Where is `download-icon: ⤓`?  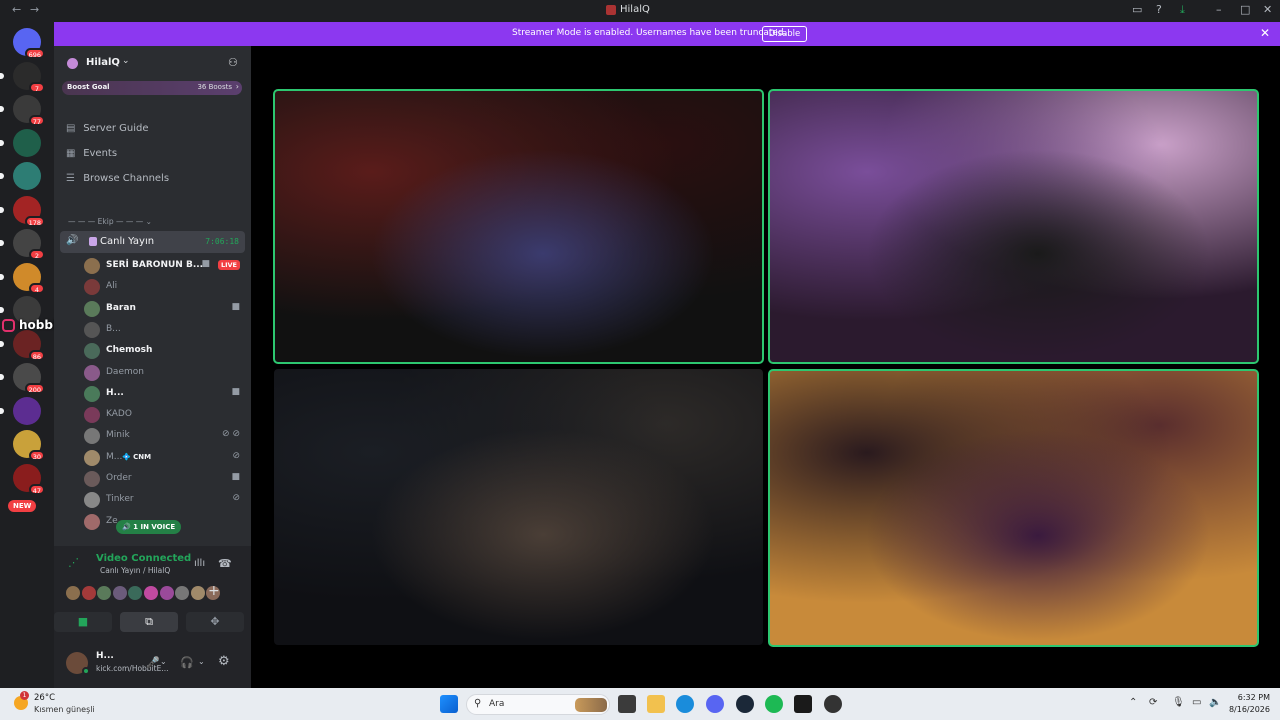 download-icon: ⤓ is located at coordinates (1182, 10).